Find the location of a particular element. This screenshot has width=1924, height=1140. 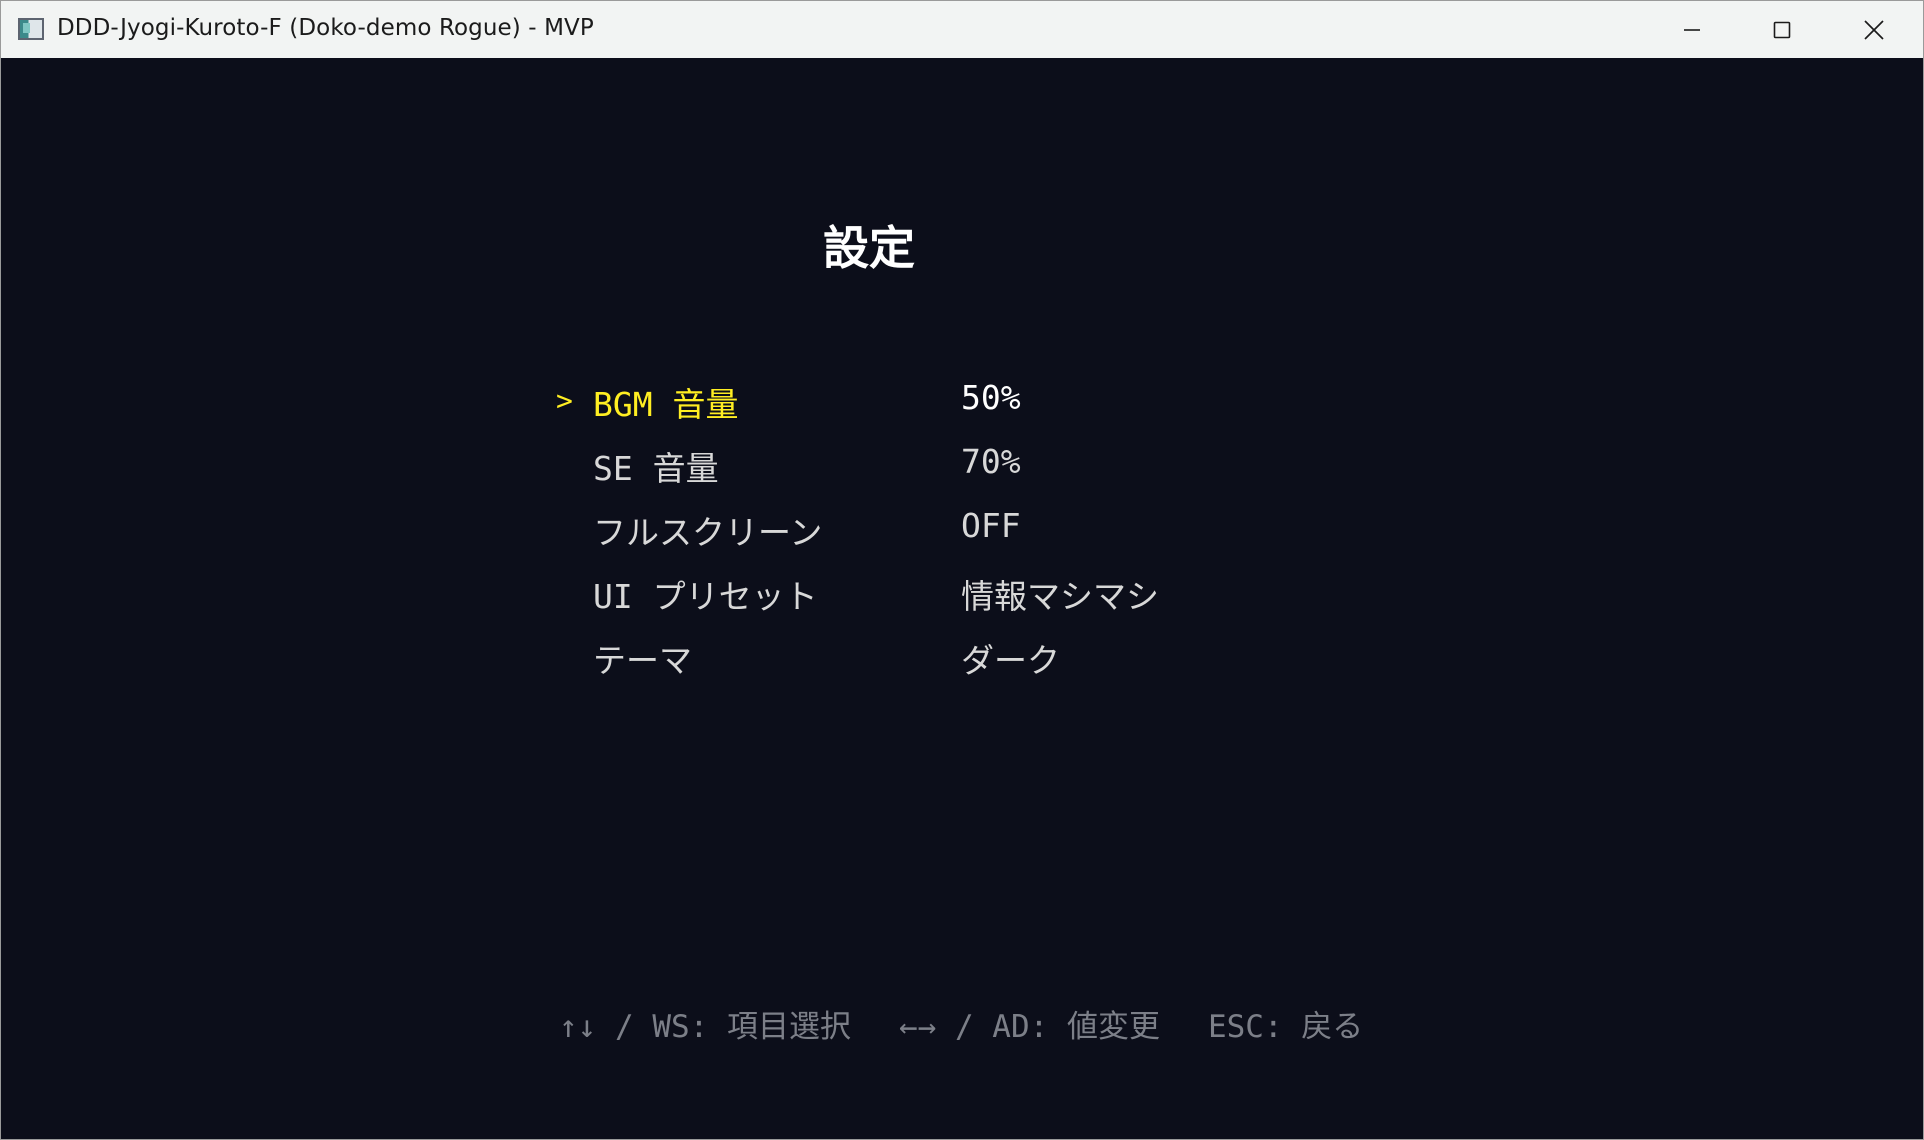

setting-value: 情報マシマシ is located at coordinates (1060, 596).